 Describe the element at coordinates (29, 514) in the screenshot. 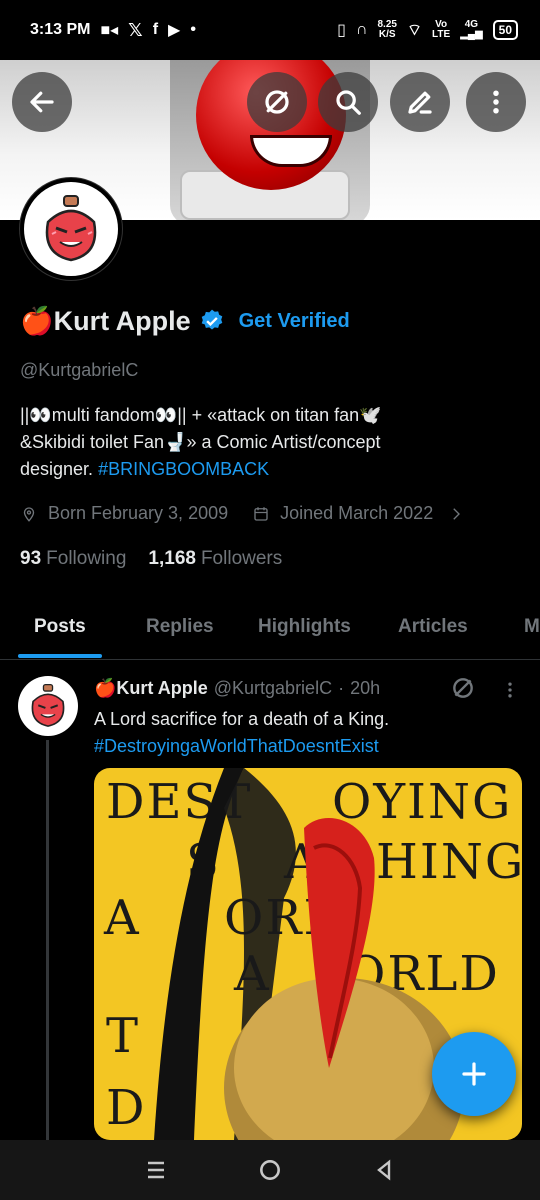

I see `location-icon` at that location.